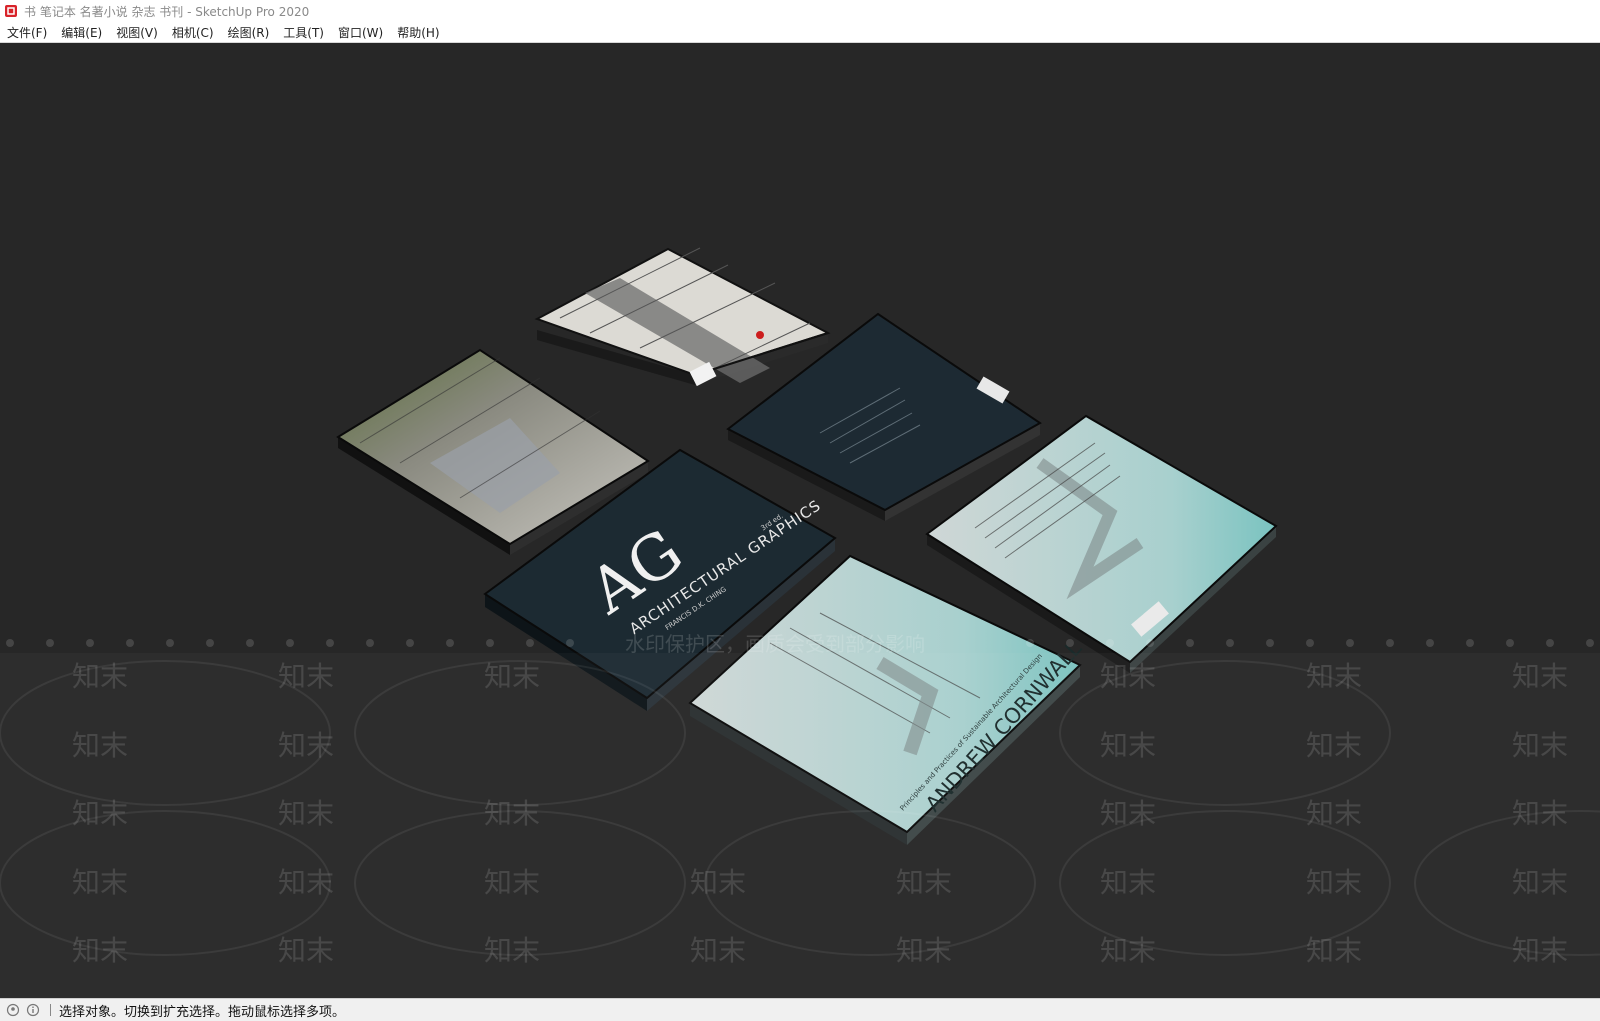 This screenshot has width=1600, height=1021. What do you see at coordinates (303, 32) in the screenshot?
I see `menu-tools: 工具(T)` at bounding box center [303, 32].